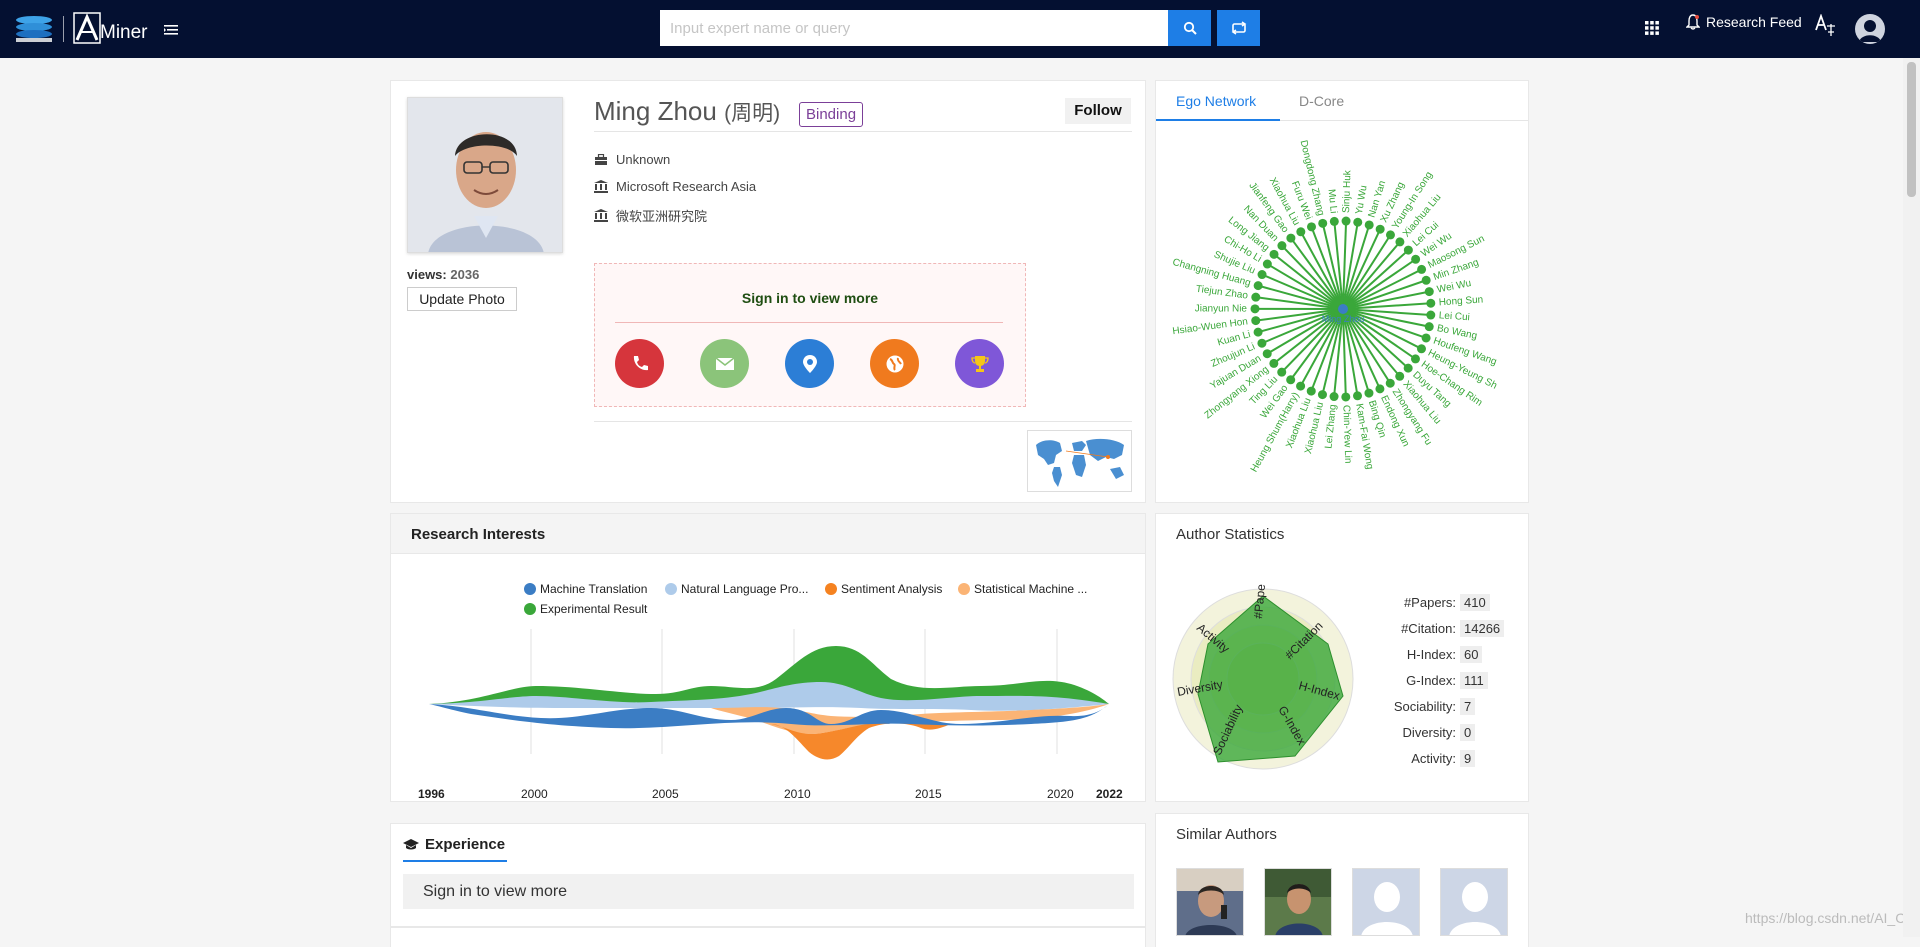  I want to click on menu-toggle-icon, so click(171, 30).